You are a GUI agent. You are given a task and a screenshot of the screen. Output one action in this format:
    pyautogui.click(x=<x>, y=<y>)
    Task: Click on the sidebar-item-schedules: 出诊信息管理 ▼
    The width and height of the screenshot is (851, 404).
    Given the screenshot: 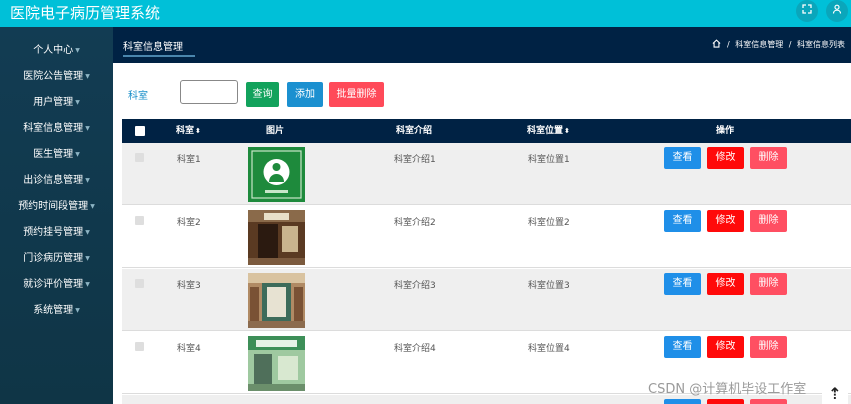 What is the action you would take?
    pyautogui.click(x=56, y=181)
    